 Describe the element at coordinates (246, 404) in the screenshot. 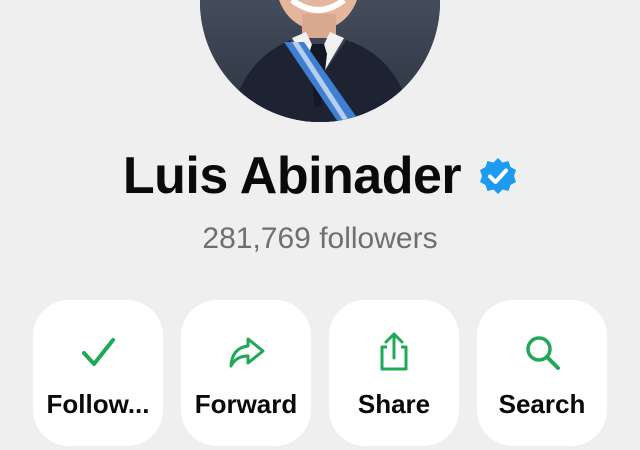

I see `forward-button-label: Forward` at that location.